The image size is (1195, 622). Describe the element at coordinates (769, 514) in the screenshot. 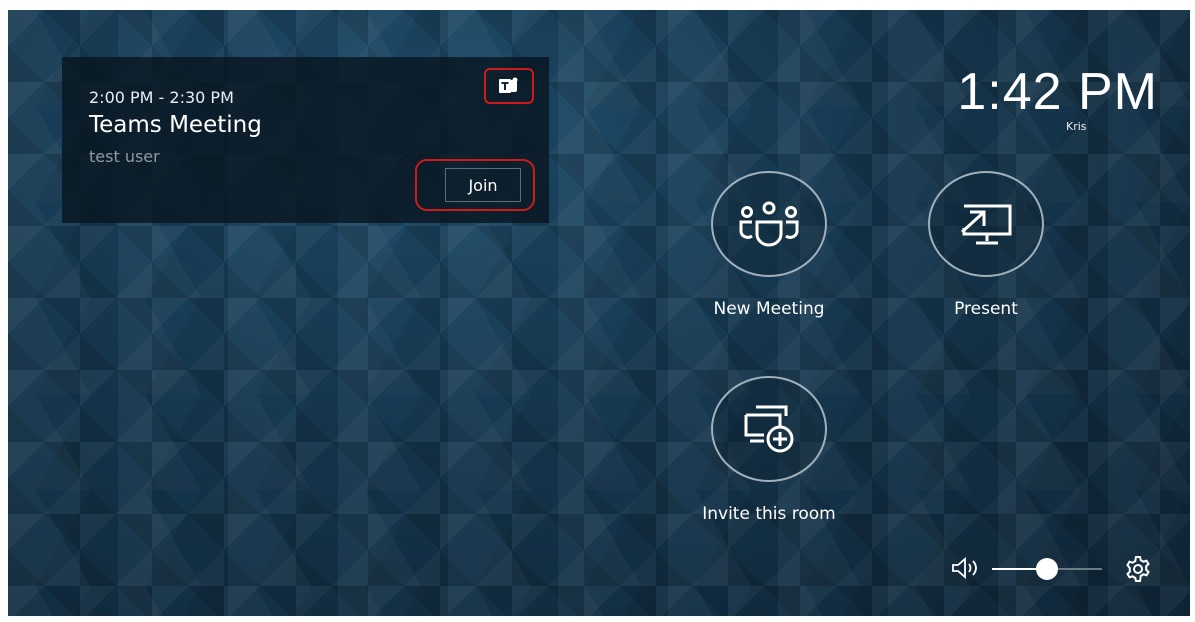

I see `invite-room-label: Invite this room` at that location.